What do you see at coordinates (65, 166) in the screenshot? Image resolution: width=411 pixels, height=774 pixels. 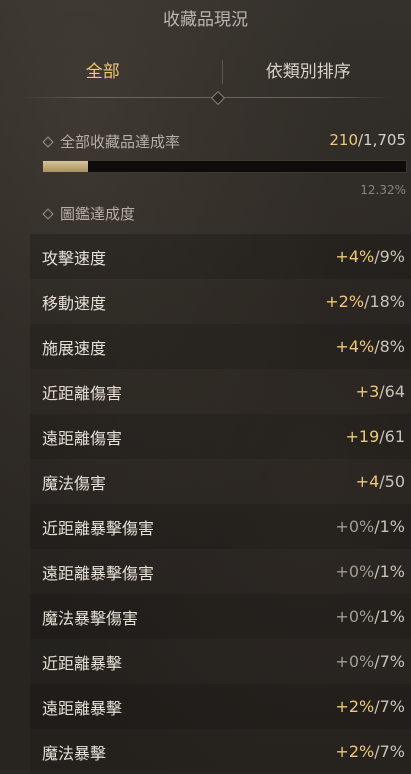 I see `completion-progress-fill` at bounding box center [65, 166].